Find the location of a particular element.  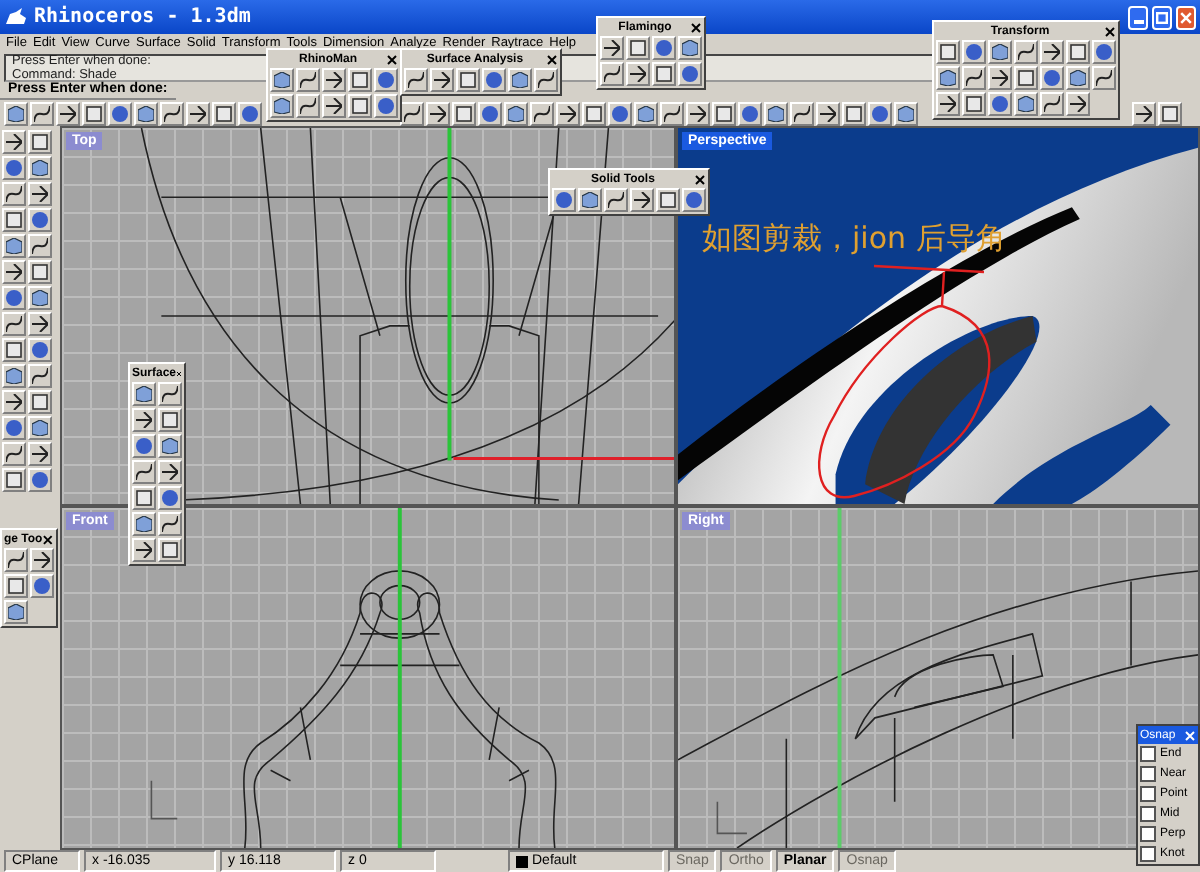

close-button is located at coordinates (1186, 17).